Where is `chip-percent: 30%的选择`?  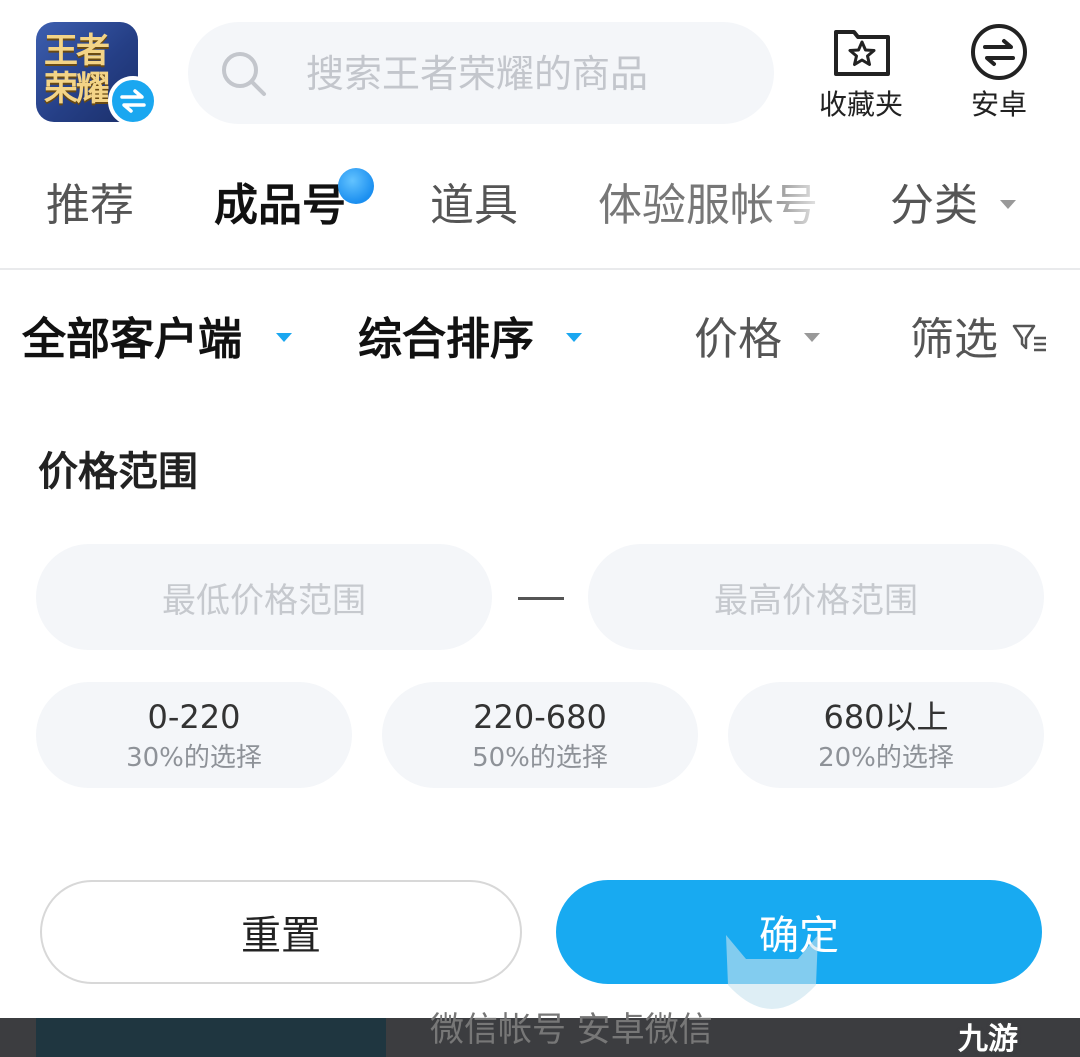 chip-percent: 30%的选择 is located at coordinates (194, 758).